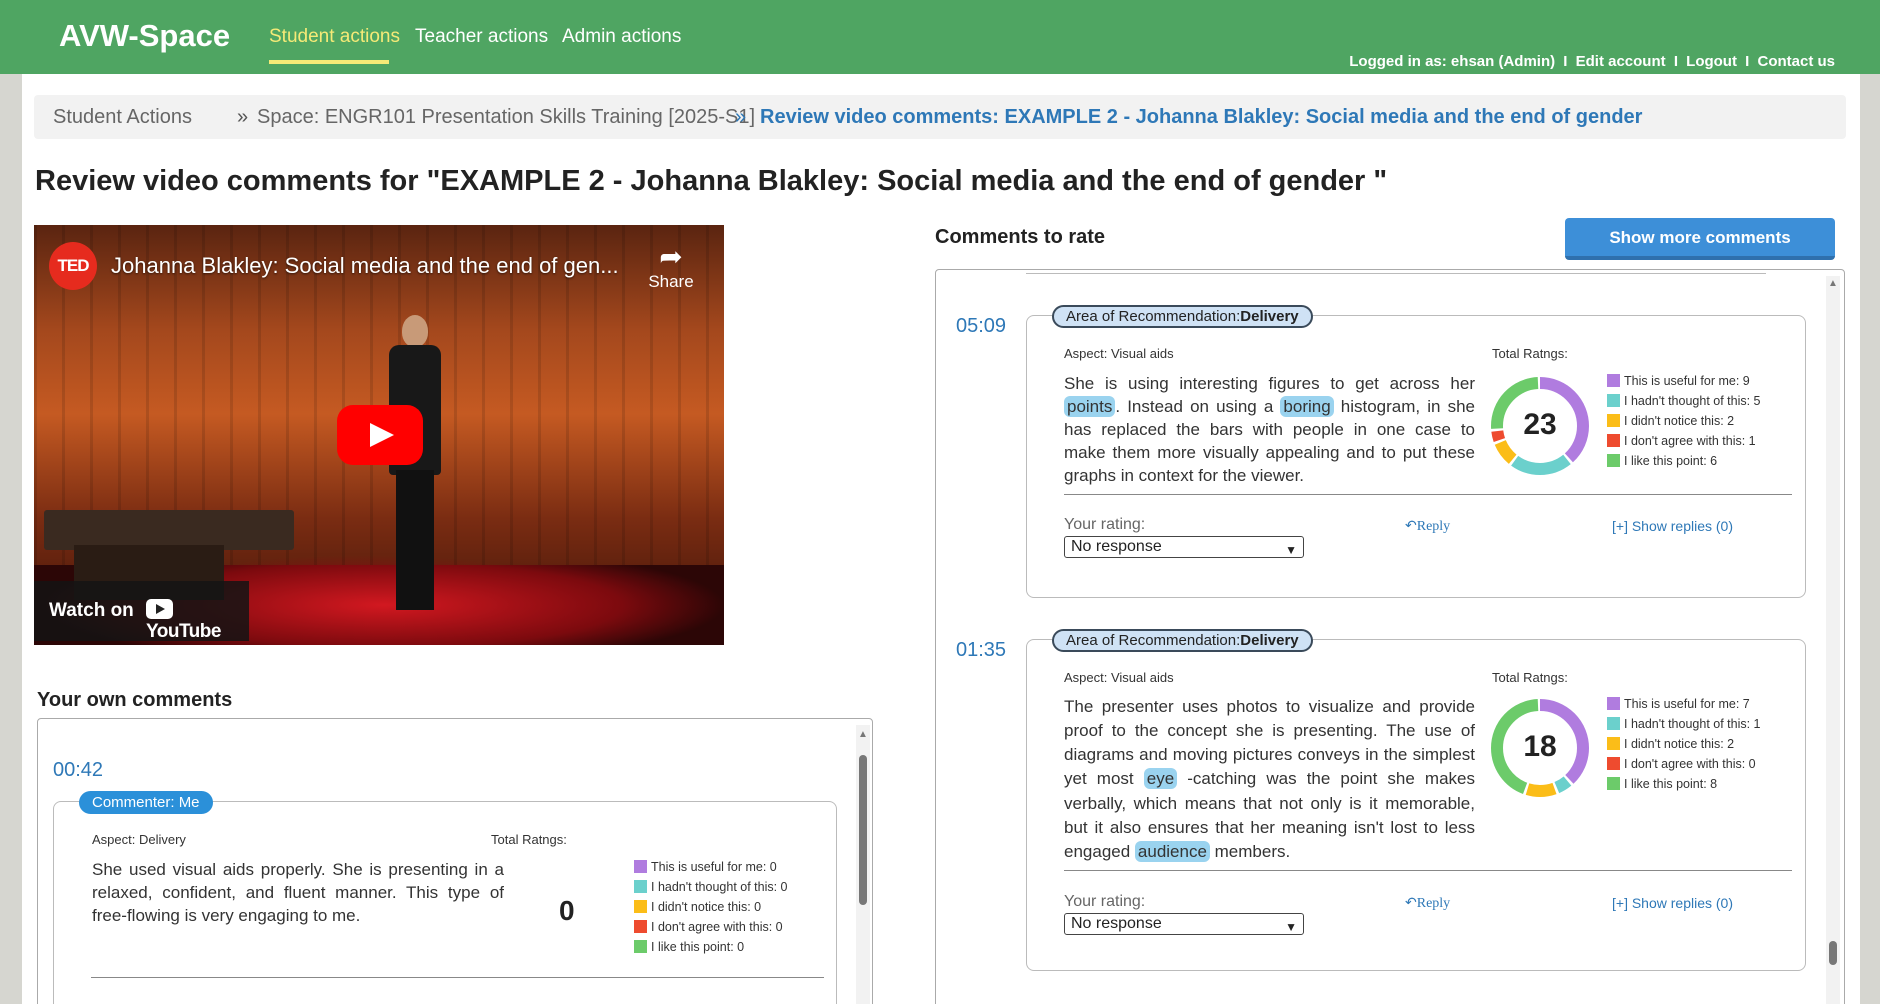  Describe the element at coordinates (671, 256) in the screenshot. I see `share-icon: ➦` at that location.